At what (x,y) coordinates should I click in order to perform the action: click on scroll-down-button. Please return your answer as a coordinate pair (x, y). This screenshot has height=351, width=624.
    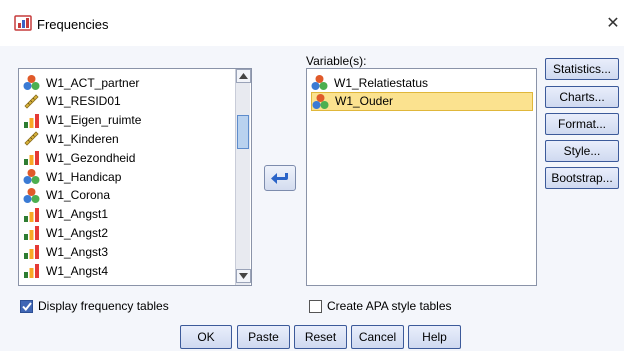
    Looking at the image, I should click on (243, 276).